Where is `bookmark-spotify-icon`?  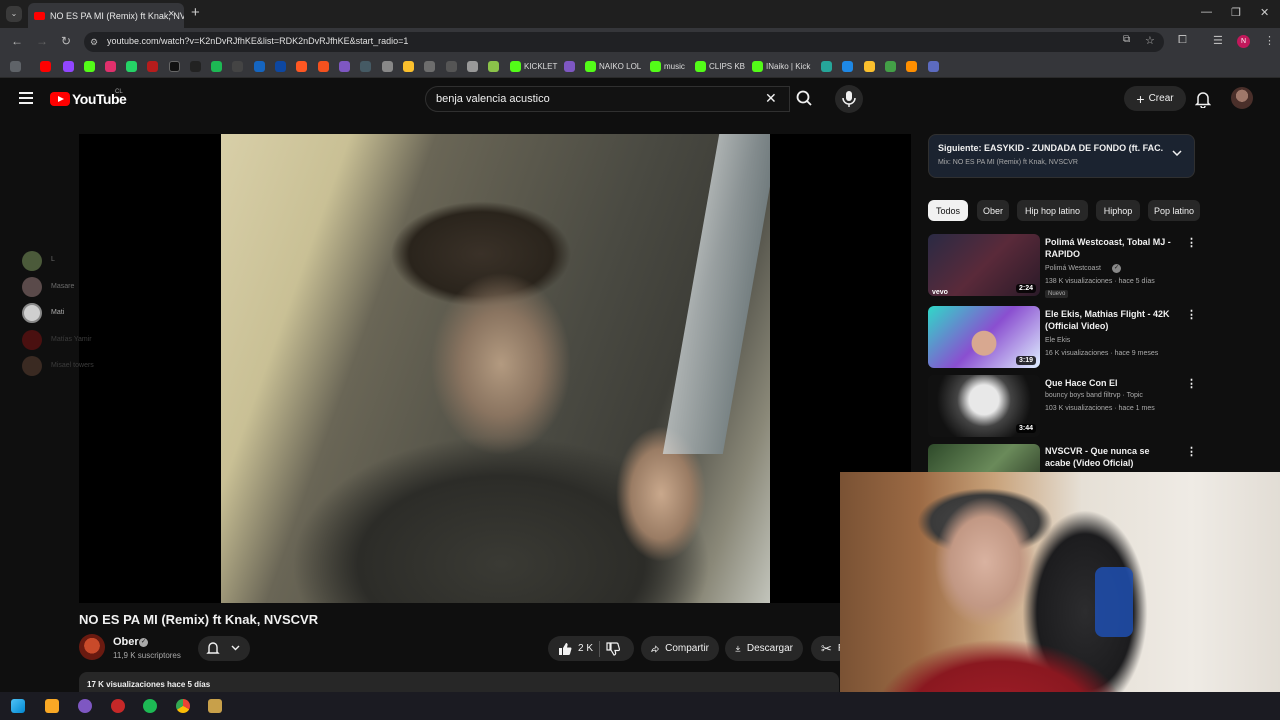 bookmark-spotify-icon is located at coordinates (216, 66).